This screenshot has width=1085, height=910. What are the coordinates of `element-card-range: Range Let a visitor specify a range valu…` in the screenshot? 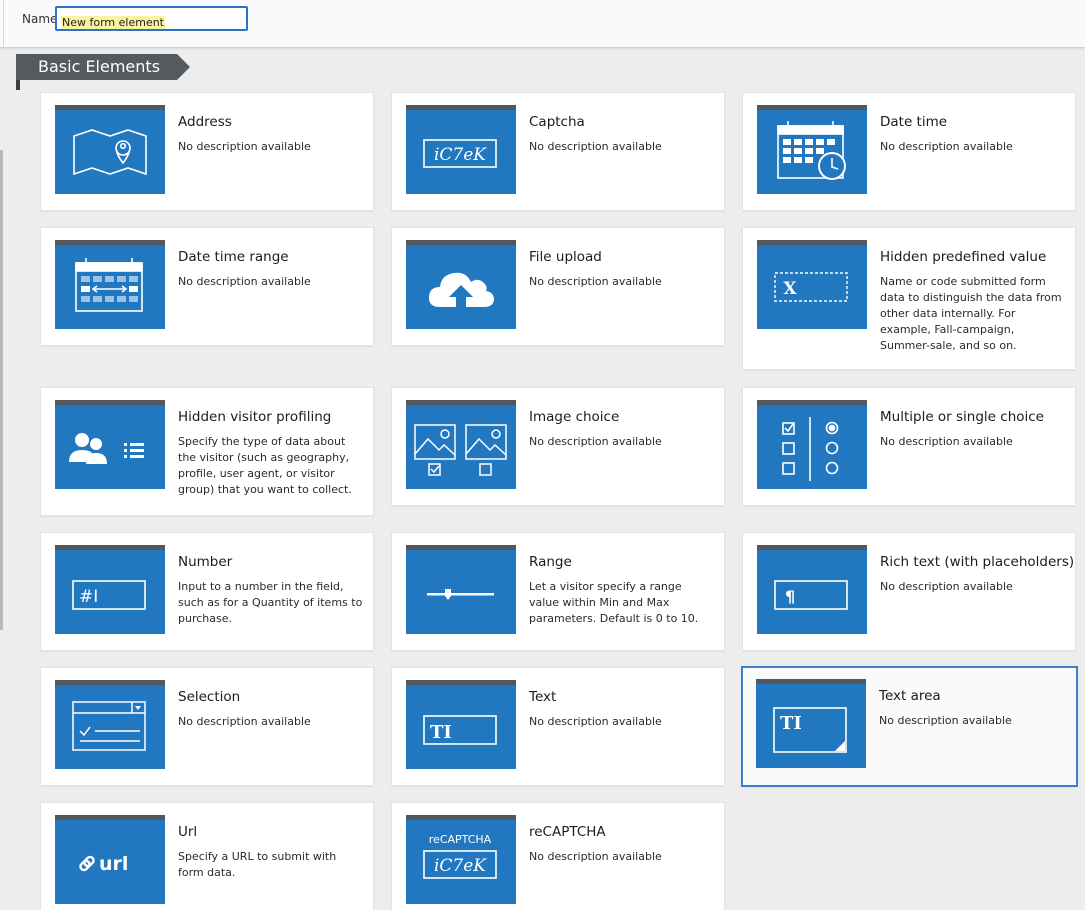 It's located at (558, 591).